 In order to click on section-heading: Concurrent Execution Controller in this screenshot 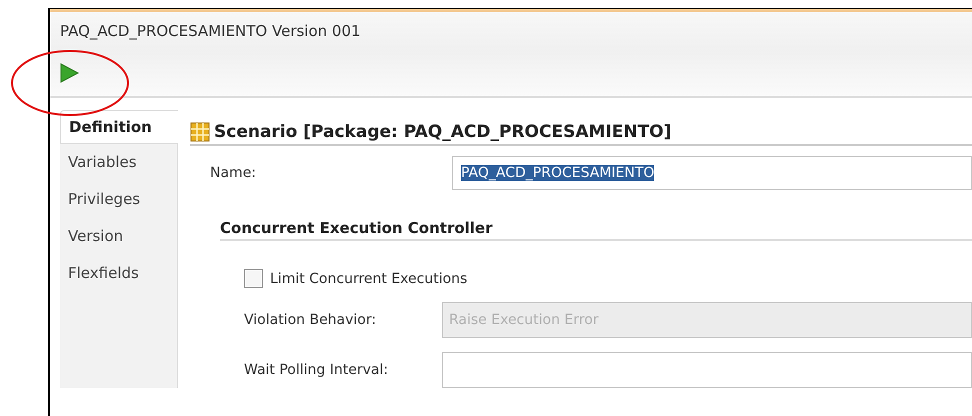, I will do `click(356, 228)`.